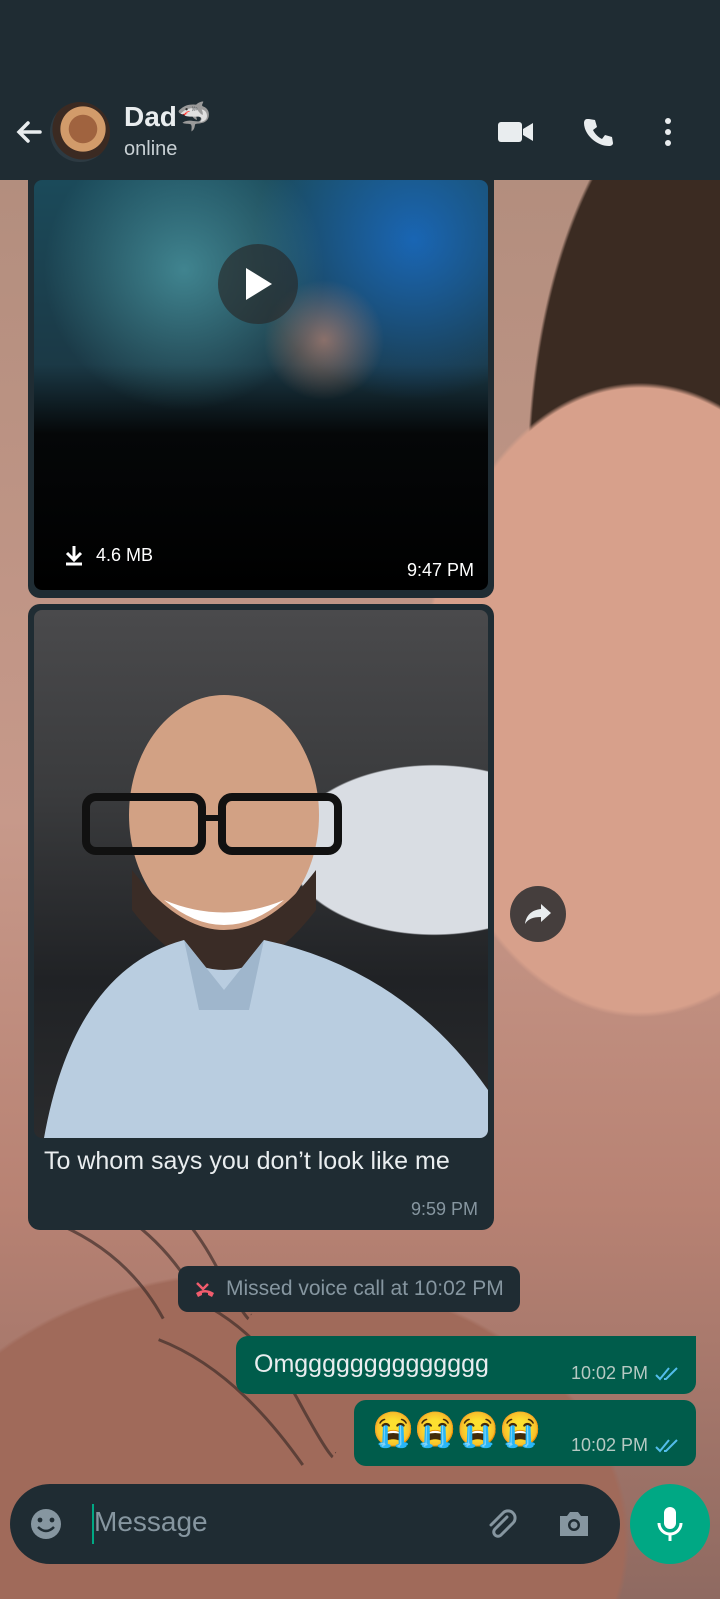  I want to click on emoji-icon, so click(46, 1524).